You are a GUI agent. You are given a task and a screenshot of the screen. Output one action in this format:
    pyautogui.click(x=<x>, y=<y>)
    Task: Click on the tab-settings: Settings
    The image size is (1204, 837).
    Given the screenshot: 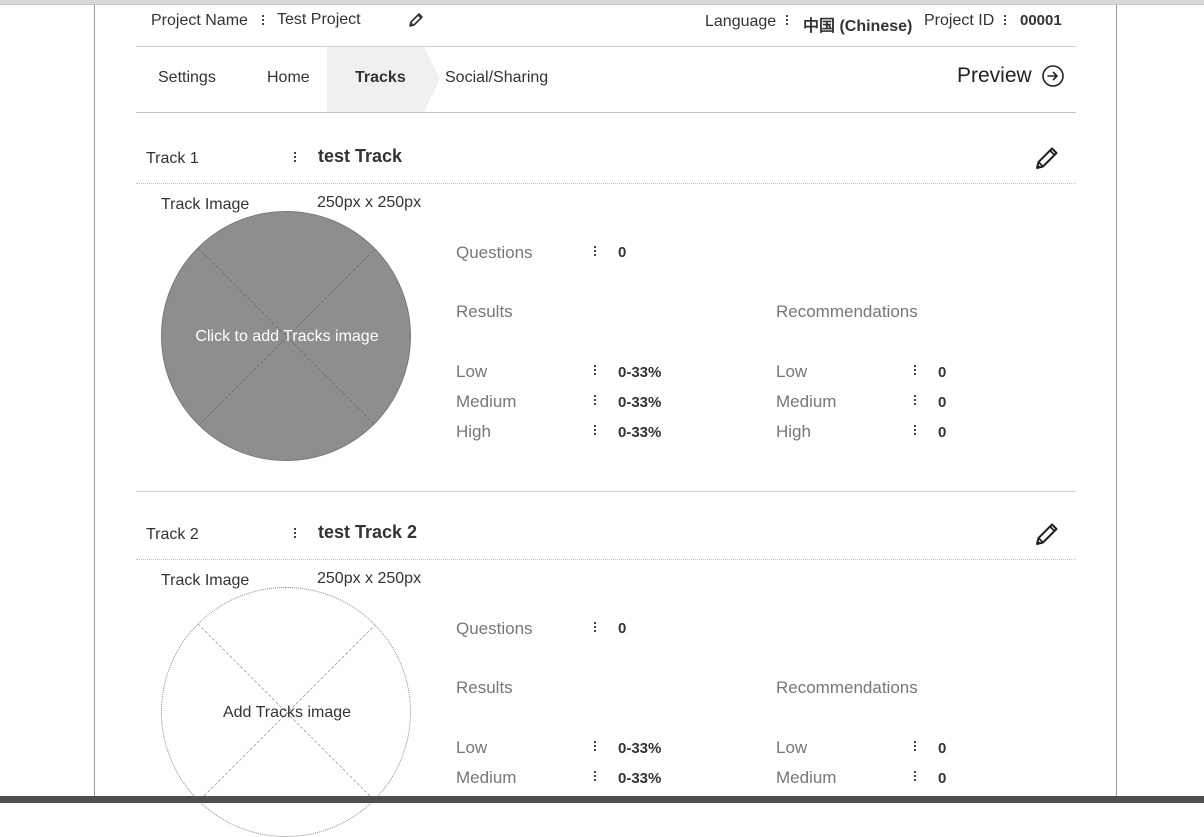 What is the action you would take?
    pyautogui.click(x=187, y=78)
    